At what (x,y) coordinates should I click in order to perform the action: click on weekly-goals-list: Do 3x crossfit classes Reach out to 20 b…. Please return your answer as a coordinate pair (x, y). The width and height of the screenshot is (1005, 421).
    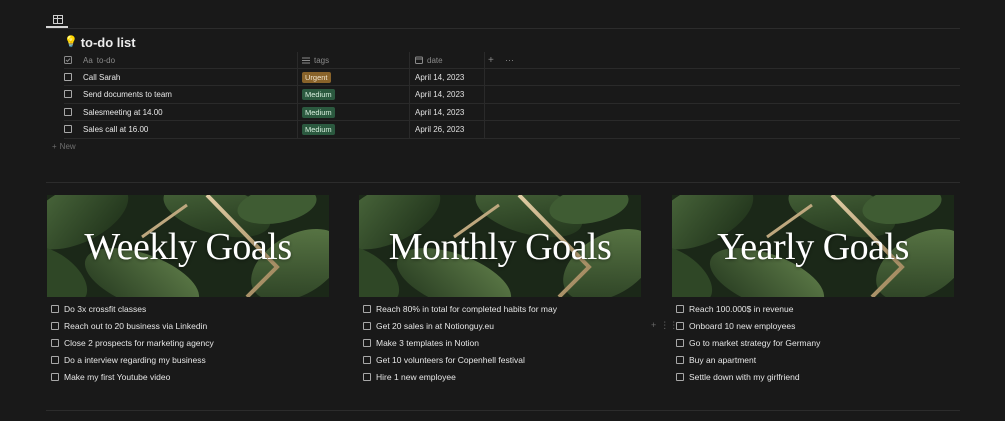
    Looking at the image, I should click on (132, 342).